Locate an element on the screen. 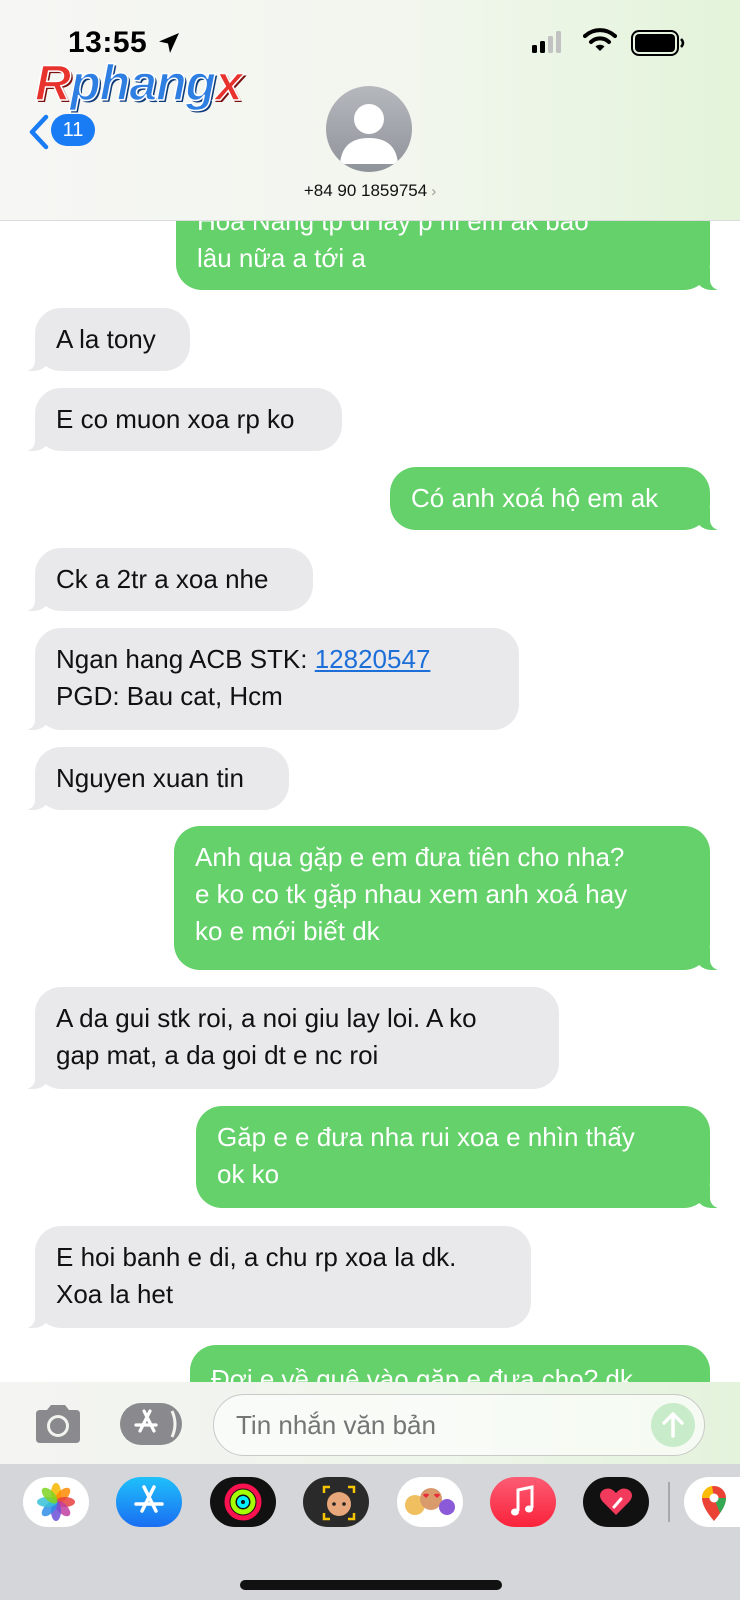 Image resolution: width=740 pixels, height=1600 pixels. message-text: Anh qua gặp e em đưa tiên cho nha? is located at coordinates (410, 857).